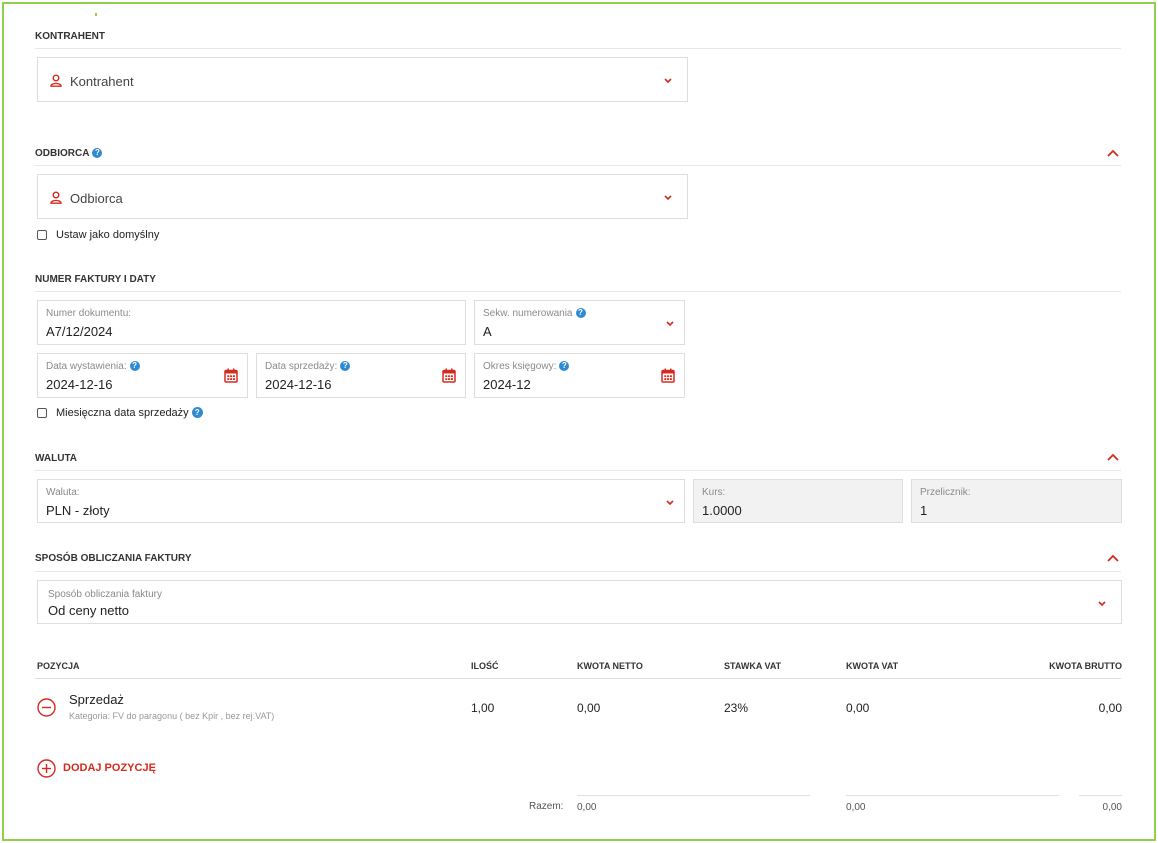  I want to click on set-default-checkbox, so click(42, 235).